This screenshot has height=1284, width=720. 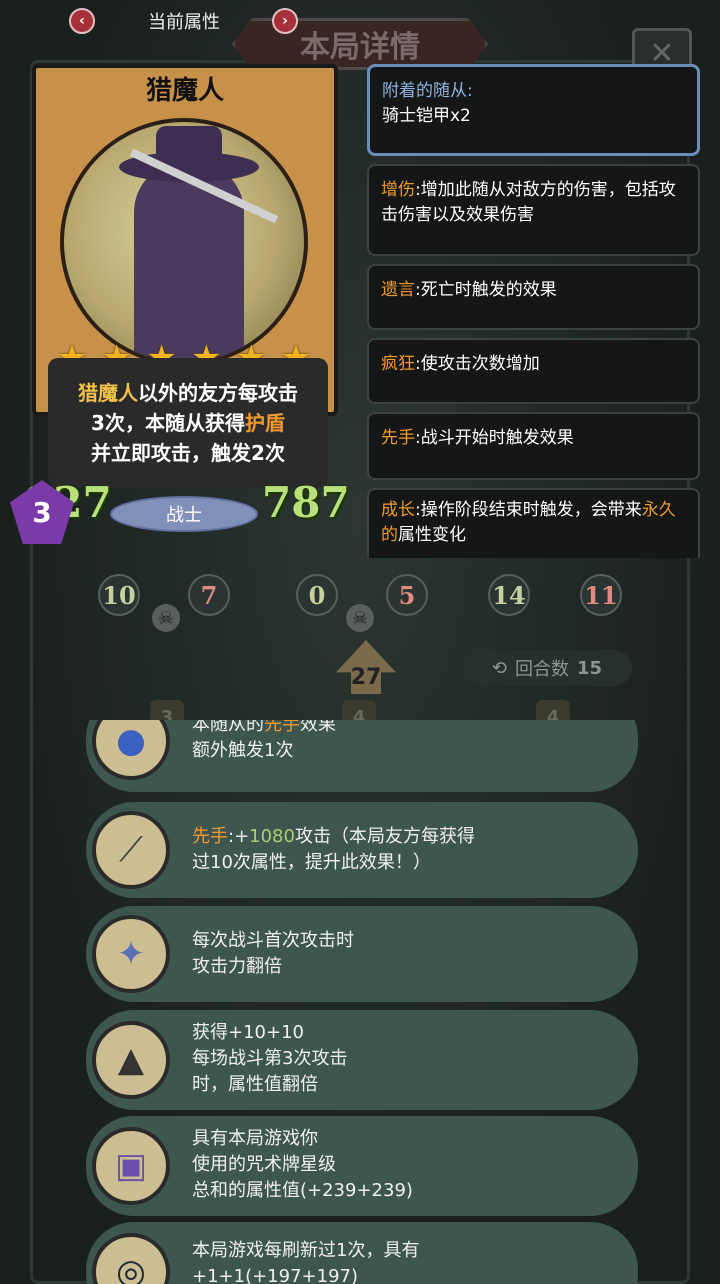 What do you see at coordinates (362, 756) in the screenshot?
I see `effect-row: ● 本随从的先手效果 额外触发1次` at bounding box center [362, 756].